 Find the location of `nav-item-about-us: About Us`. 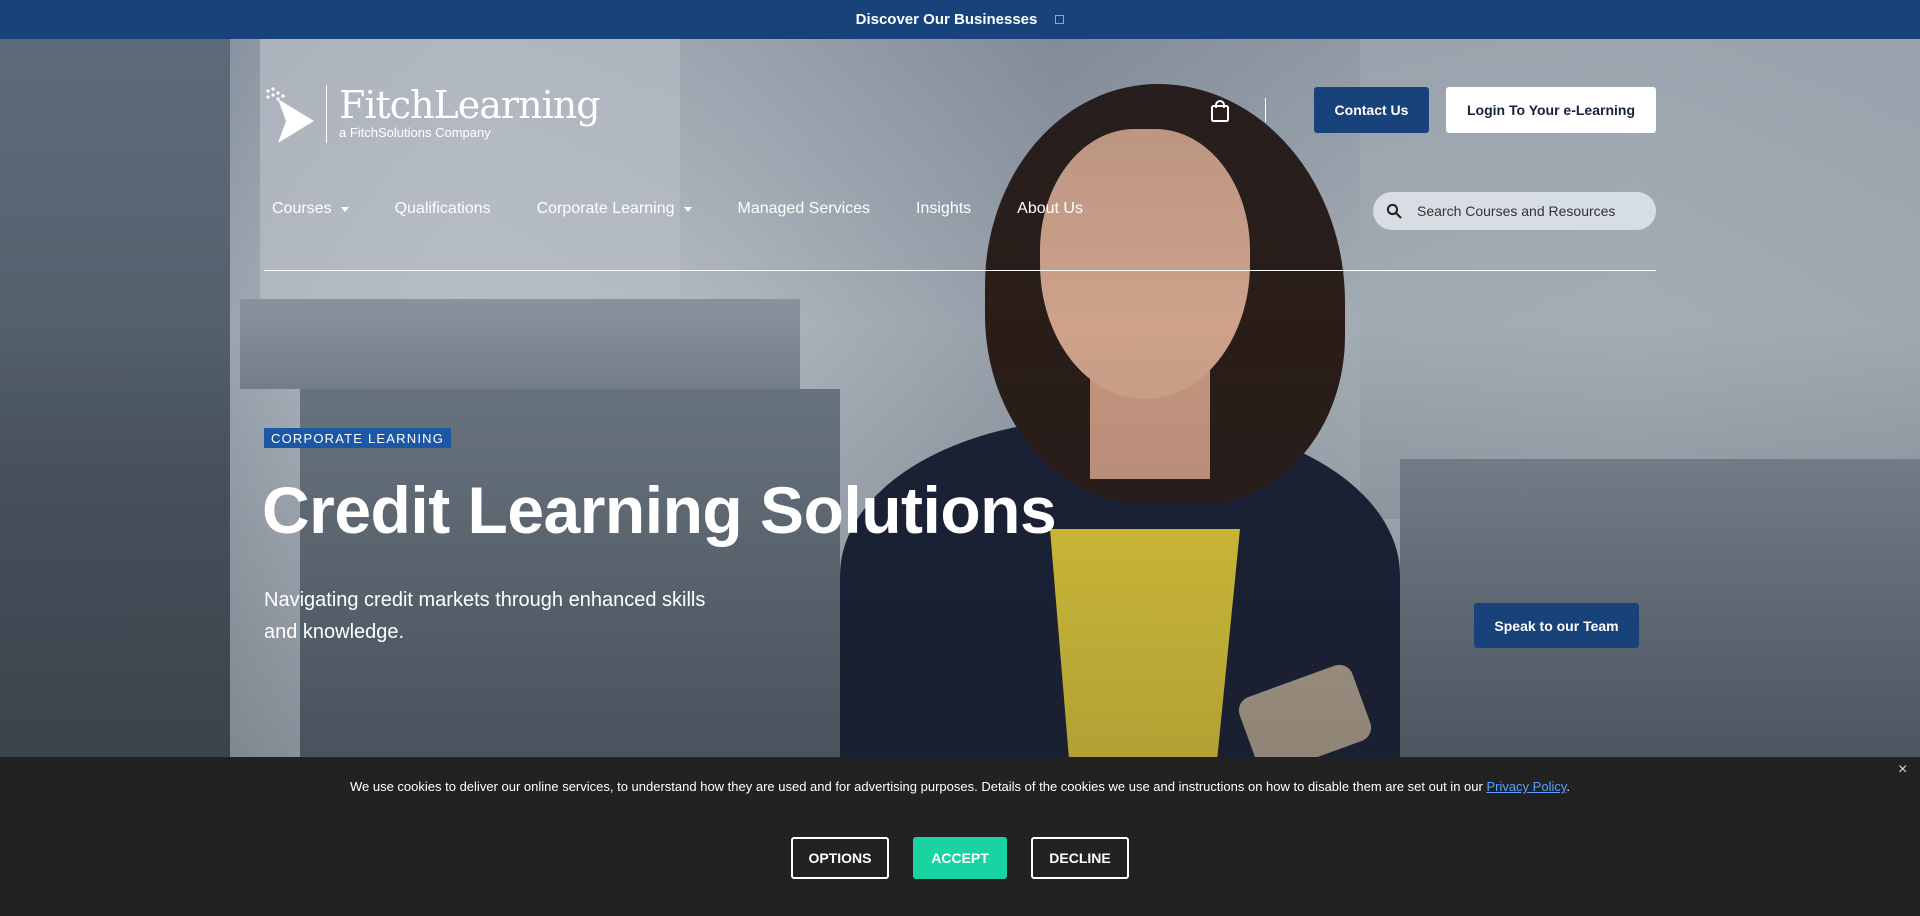

nav-item-about-us: About Us is located at coordinates (1050, 209).